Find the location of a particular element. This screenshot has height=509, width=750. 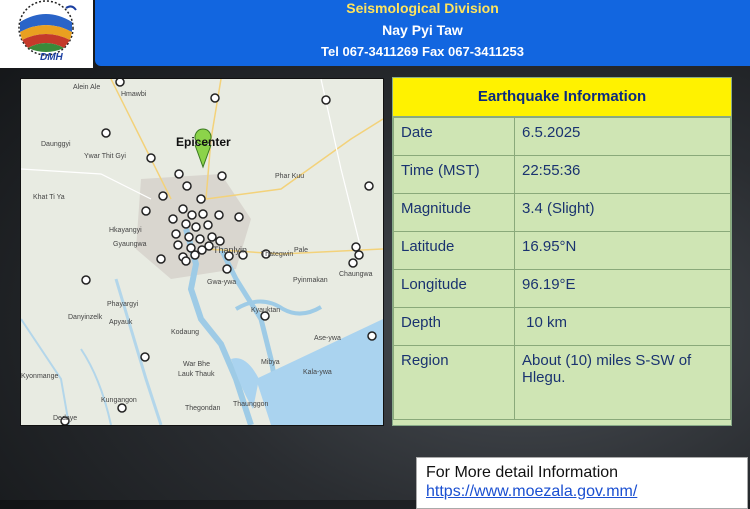

info-row-longitude: Longitude 96.19°E is located at coordinates (562, 288).